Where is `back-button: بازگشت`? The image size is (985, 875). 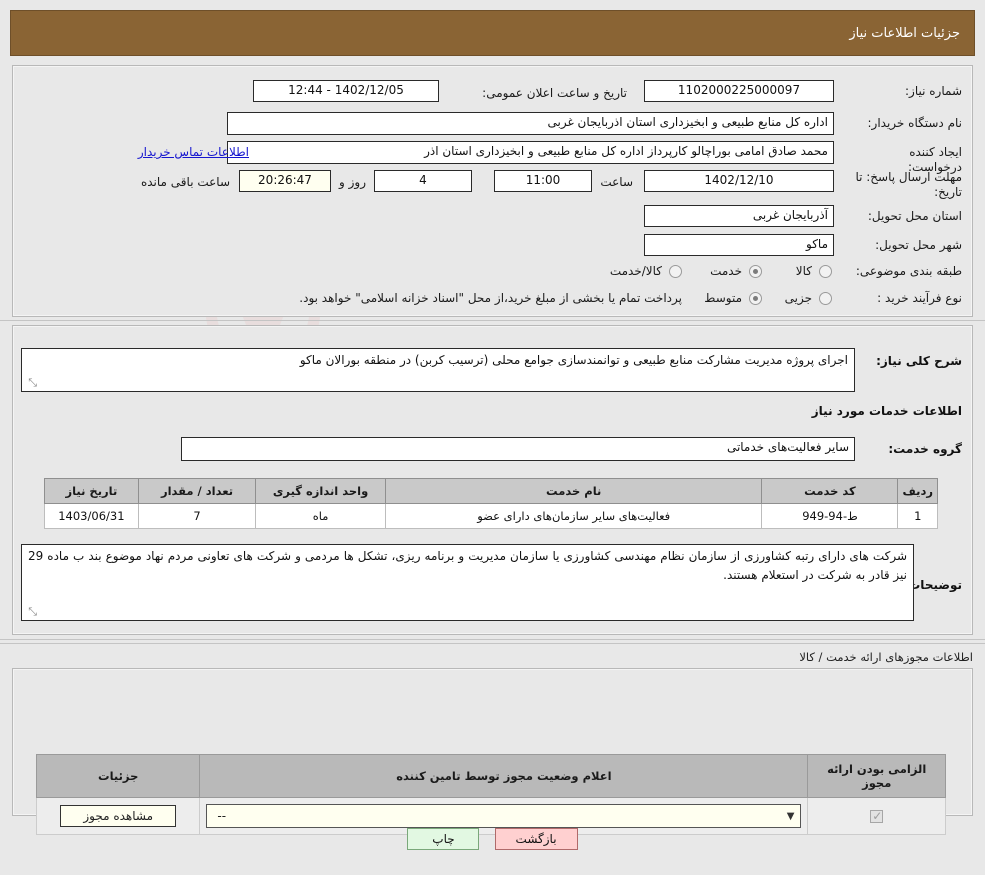 back-button: بازگشت is located at coordinates (536, 839).